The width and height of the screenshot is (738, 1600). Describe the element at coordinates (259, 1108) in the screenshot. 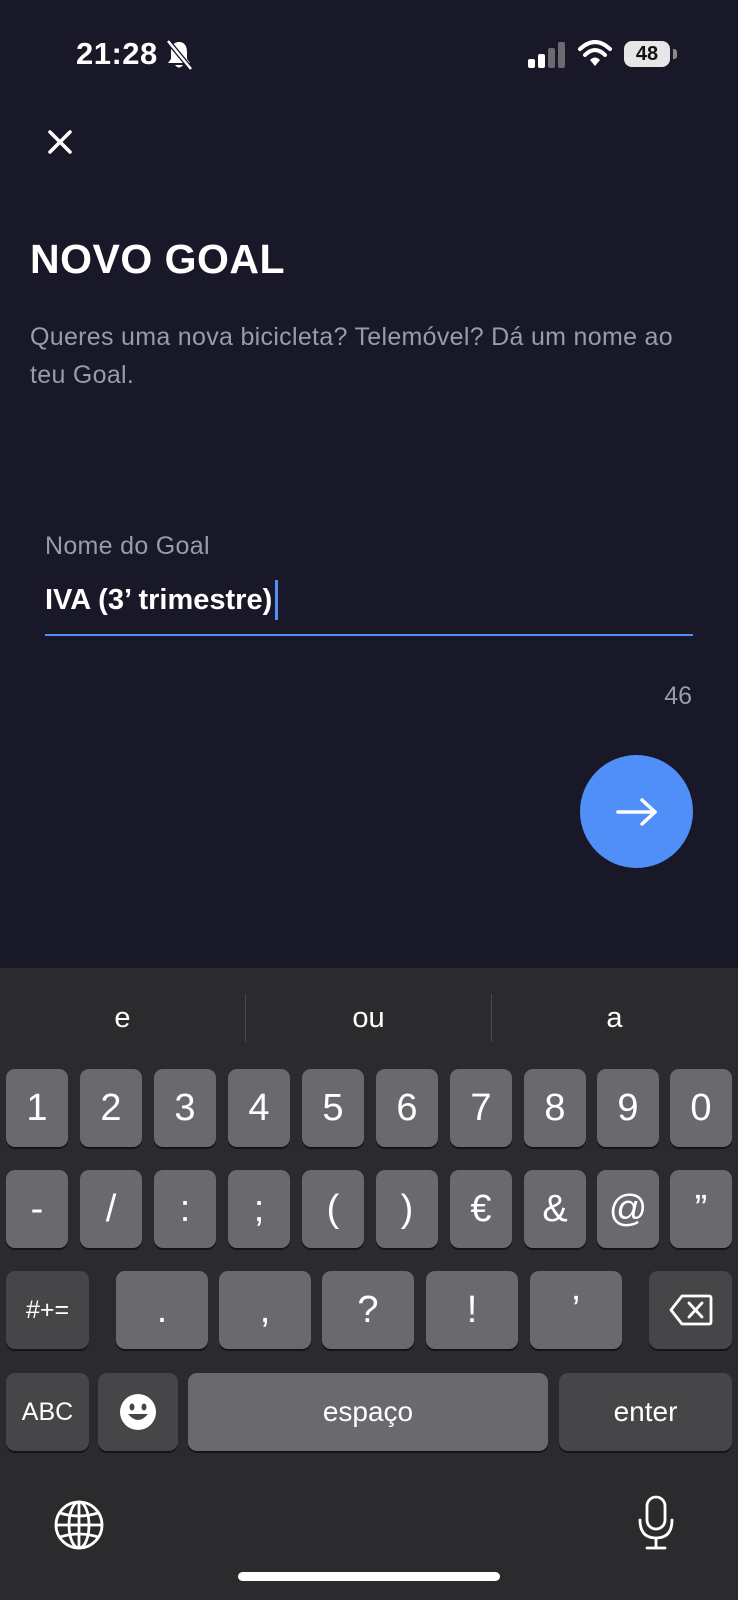

I see `key-4: 4` at that location.